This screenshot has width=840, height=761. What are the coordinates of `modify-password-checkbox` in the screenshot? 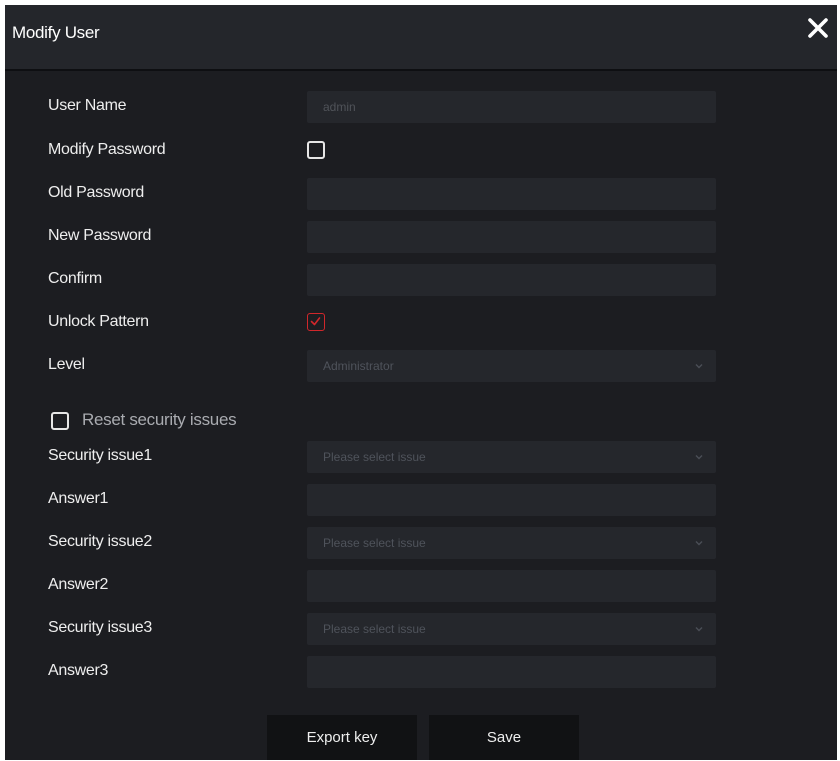 It's located at (316, 150).